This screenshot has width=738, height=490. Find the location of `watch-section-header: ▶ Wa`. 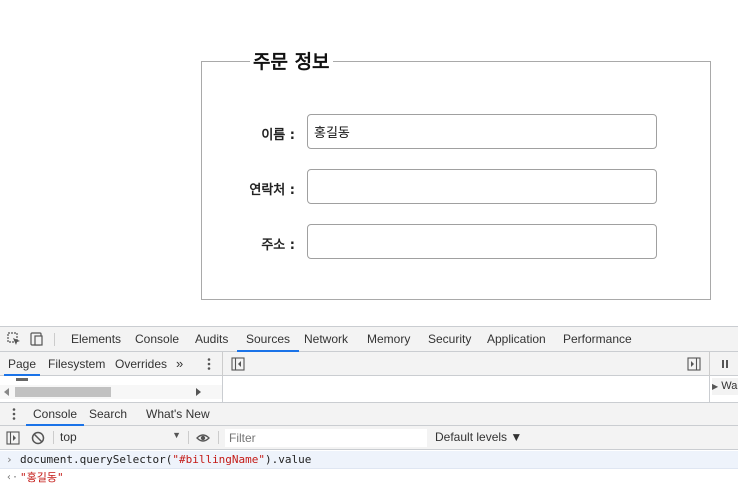

watch-section-header: ▶ Wa is located at coordinates (725, 386).